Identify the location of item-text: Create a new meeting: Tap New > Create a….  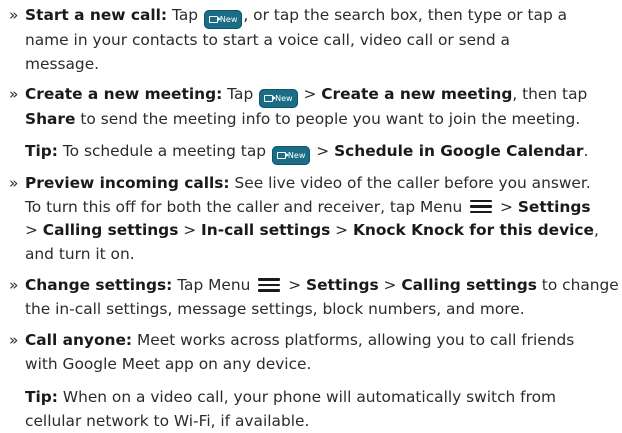
(320, 107).